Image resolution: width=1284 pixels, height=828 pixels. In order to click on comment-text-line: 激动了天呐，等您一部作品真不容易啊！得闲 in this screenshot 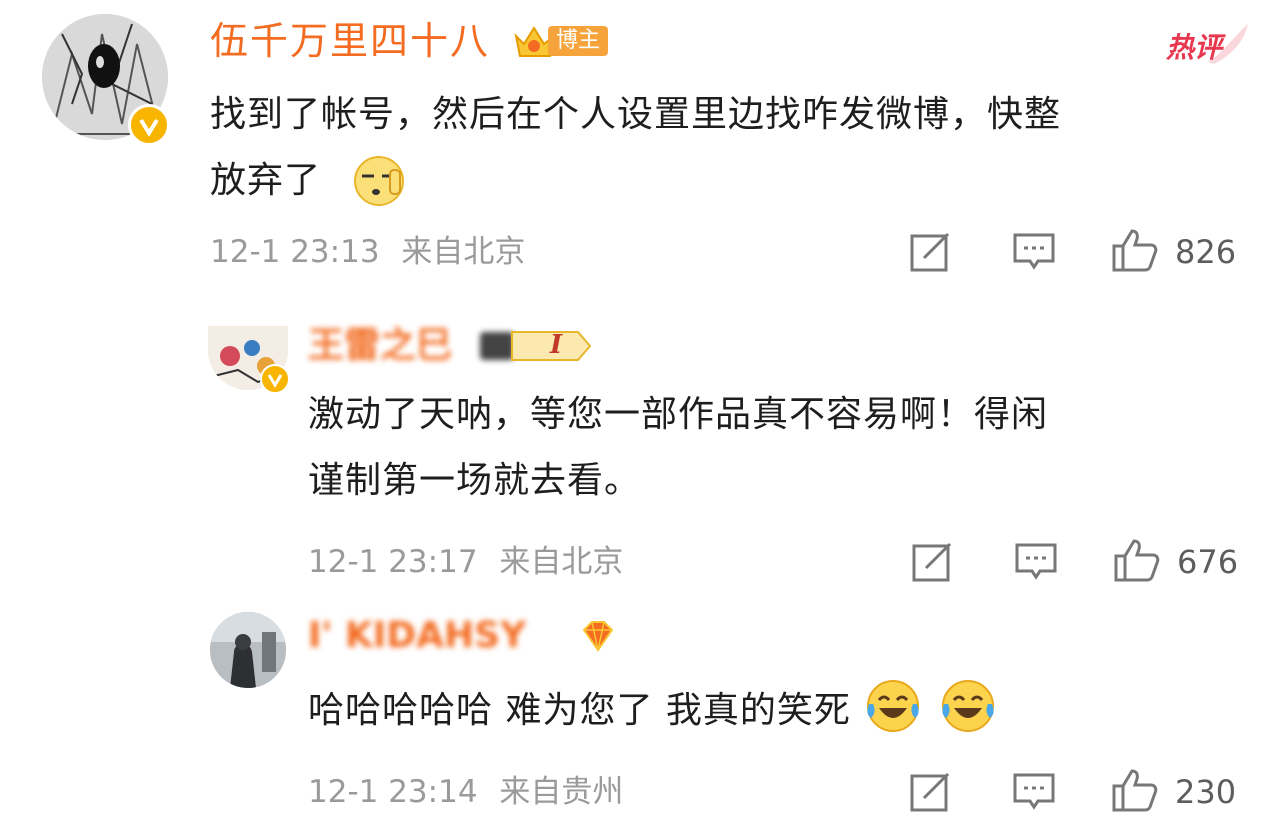, I will do `click(678, 414)`.